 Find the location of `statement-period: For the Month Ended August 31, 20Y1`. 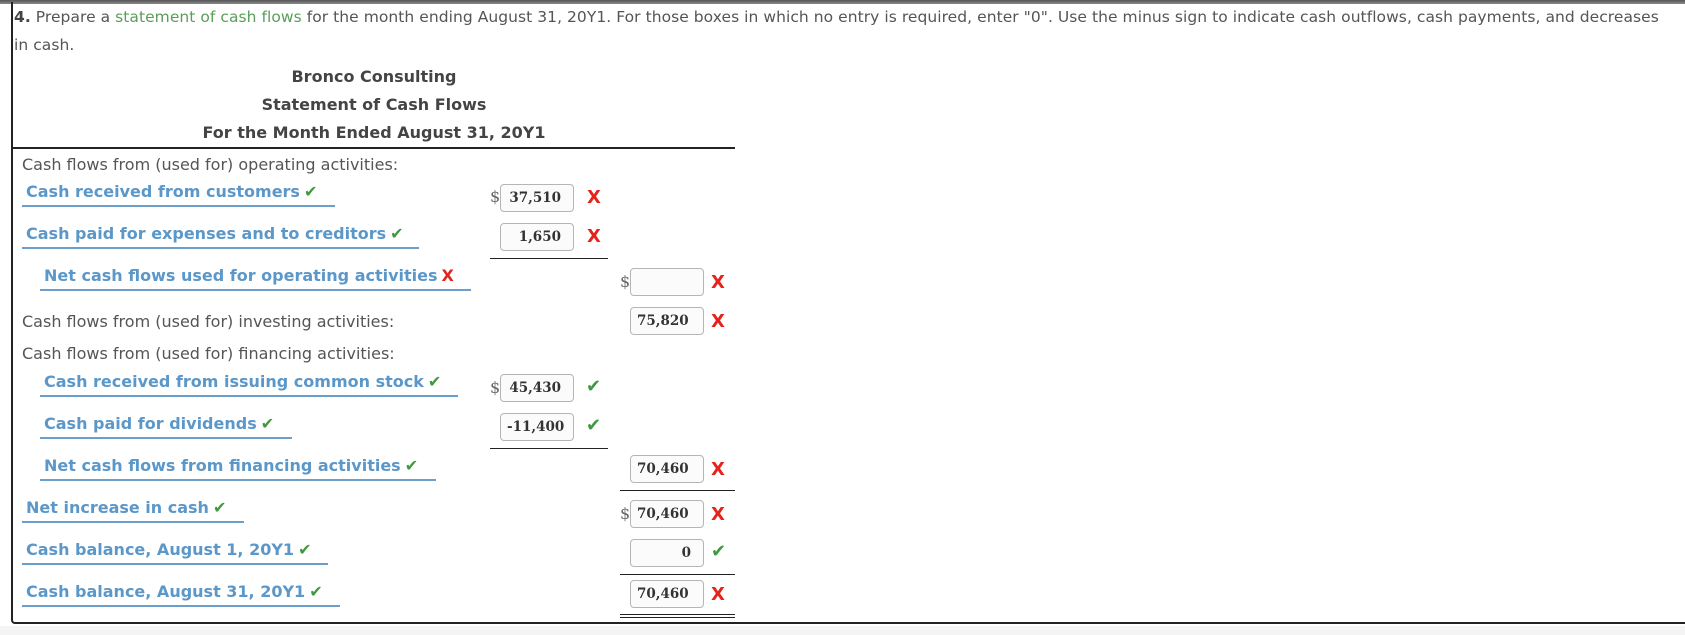

statement-period: For the Month Ended August 31, 20Y1 is located at coordinates (374, 132).